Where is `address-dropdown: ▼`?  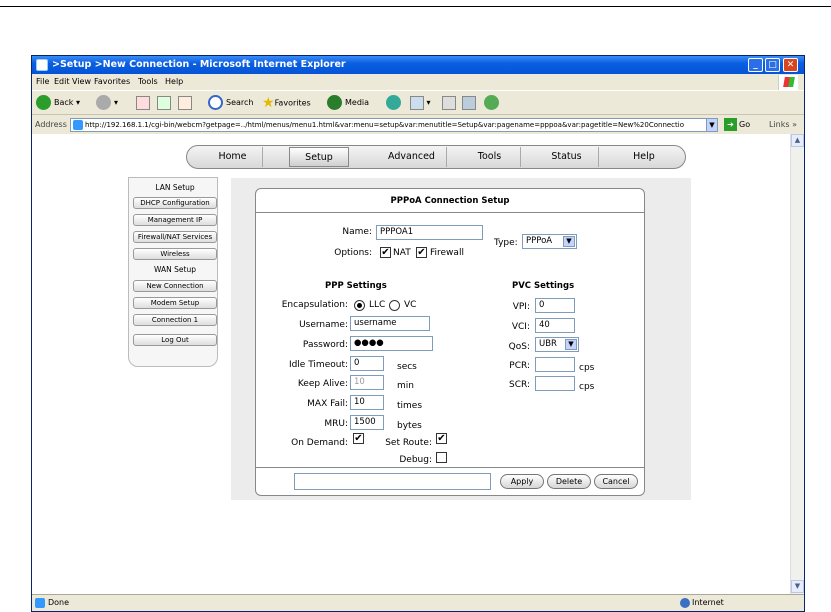
address-dropdown: ▼ is located at coordinates (712, 125).